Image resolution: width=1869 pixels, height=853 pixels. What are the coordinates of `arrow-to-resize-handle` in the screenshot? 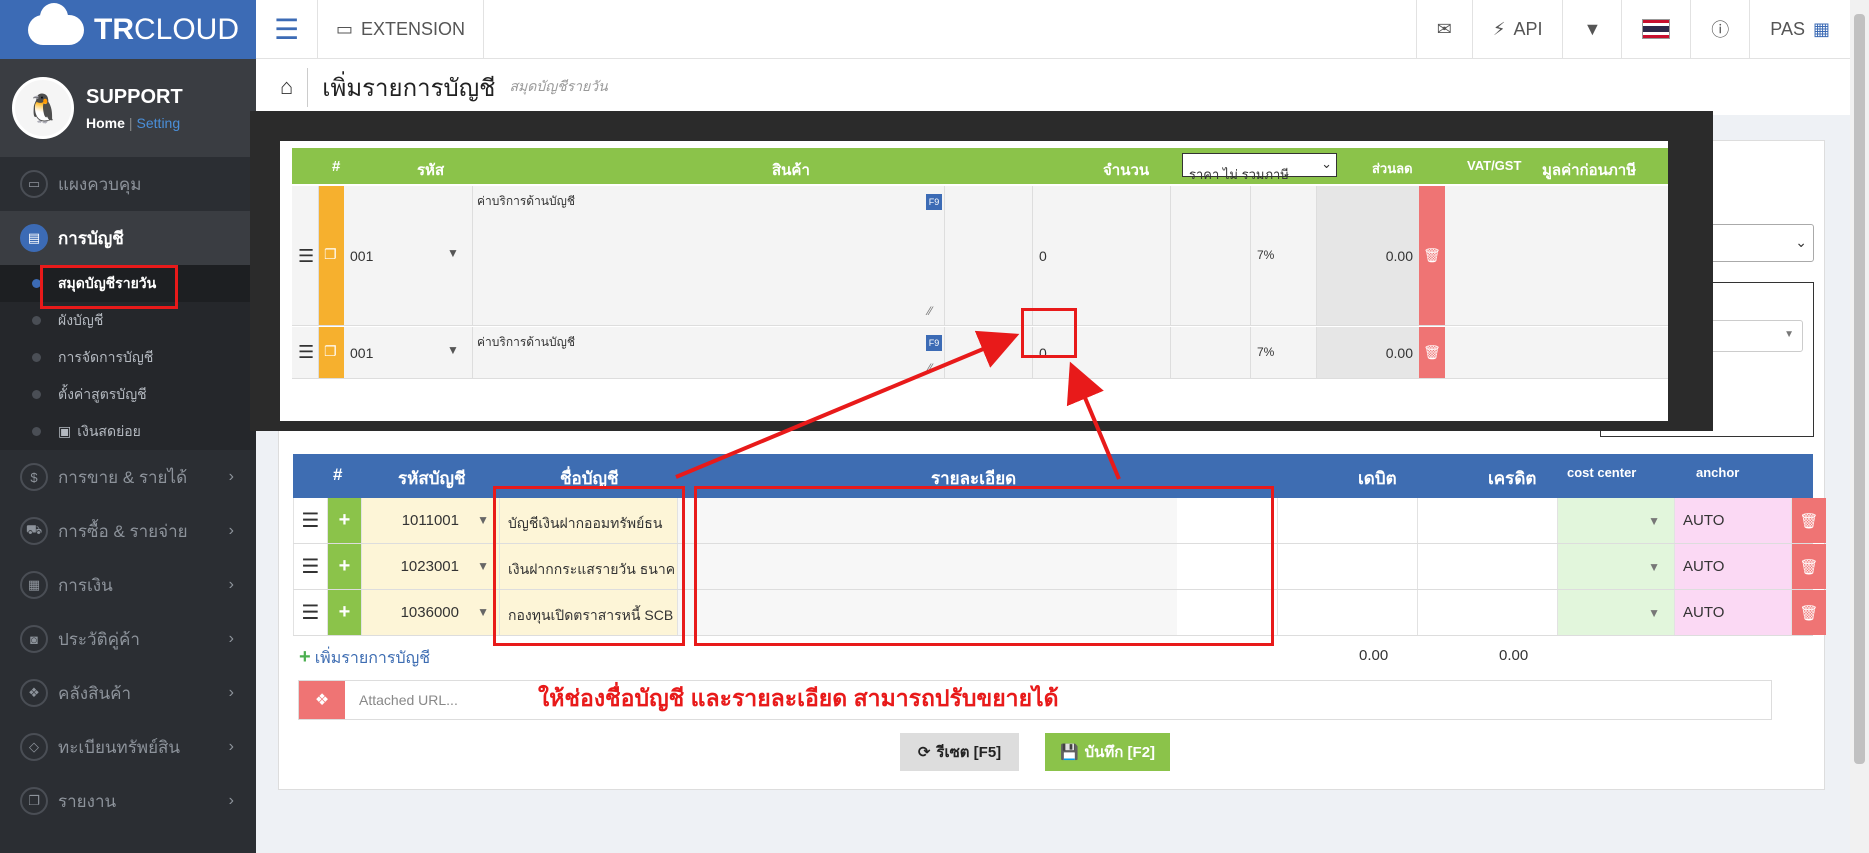 It's located at (847, 404).